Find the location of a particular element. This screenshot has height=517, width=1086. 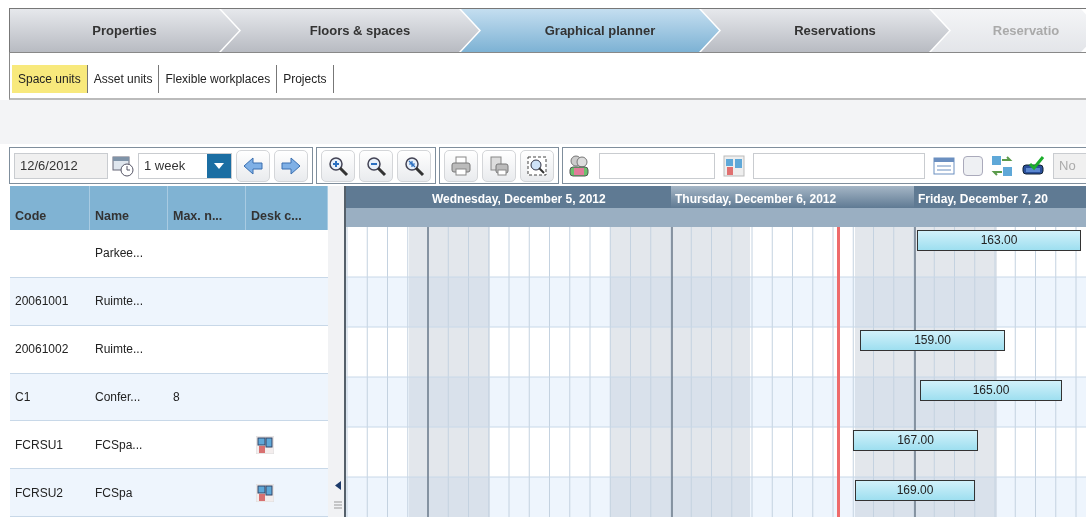

tab: Flexible workplaces is located at coordinates (218, 79).